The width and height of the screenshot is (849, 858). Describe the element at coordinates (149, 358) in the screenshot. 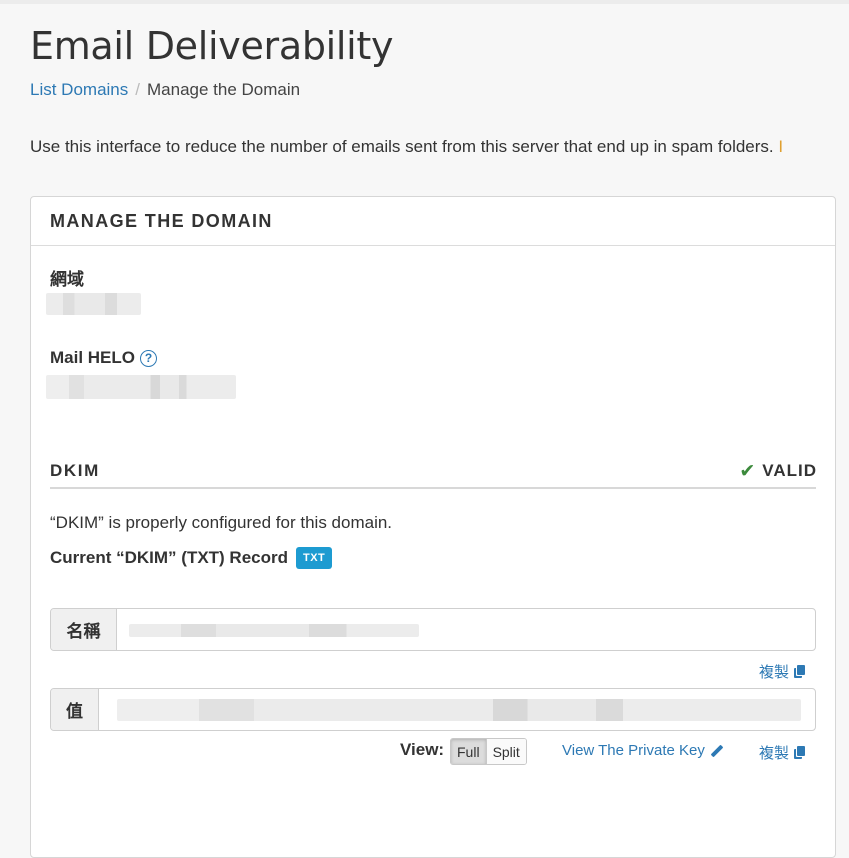

I see `help-icon: ?` at that location.